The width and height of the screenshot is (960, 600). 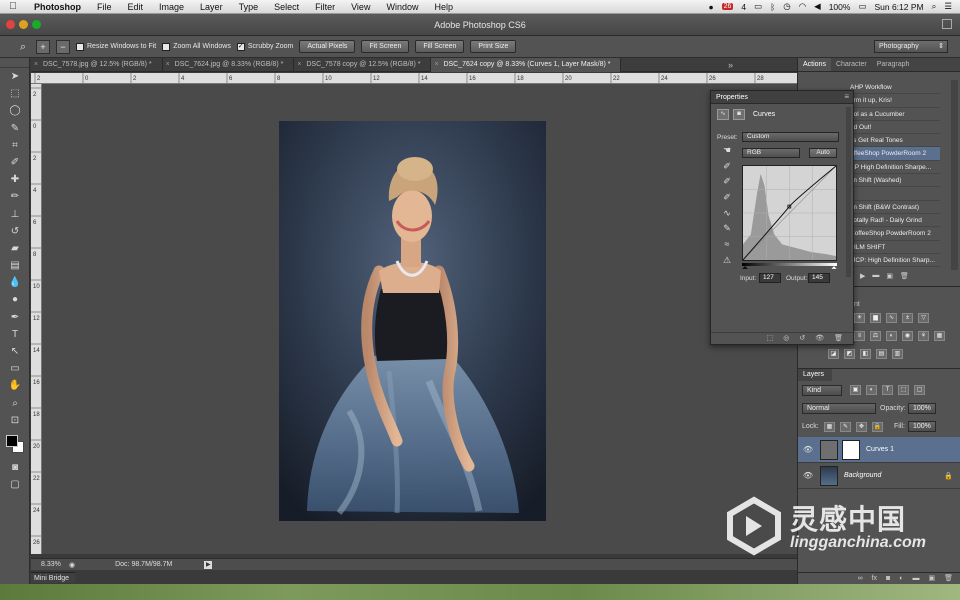 What do you see at coordinates (819, 278) in the screenshot?
I see `output-field: 145` at bounding box center [819, 278].